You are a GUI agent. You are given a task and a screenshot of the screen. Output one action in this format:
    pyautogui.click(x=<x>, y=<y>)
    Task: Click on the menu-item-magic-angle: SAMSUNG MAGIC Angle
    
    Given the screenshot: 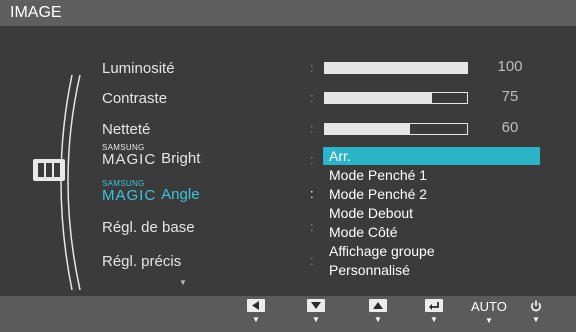 What is the action you would take?
    pyautogui.click(x=151, y=191)
    